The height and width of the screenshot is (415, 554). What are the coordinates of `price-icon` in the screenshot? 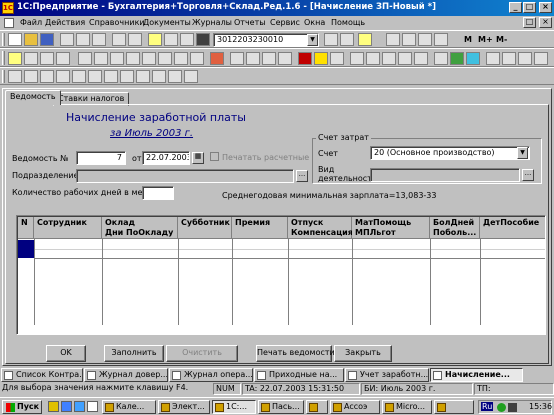 It's located at (441, 58).